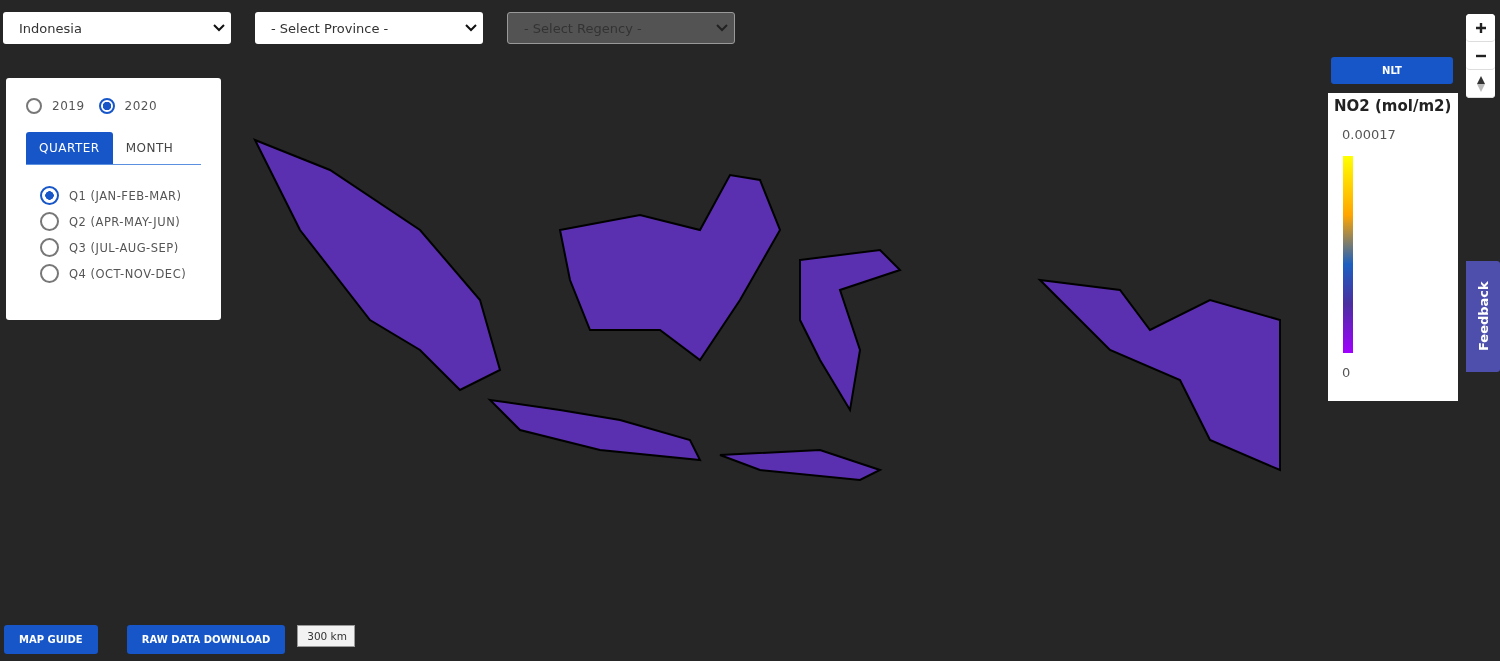  I want to click on year-label: 2020, so click(141, 106).